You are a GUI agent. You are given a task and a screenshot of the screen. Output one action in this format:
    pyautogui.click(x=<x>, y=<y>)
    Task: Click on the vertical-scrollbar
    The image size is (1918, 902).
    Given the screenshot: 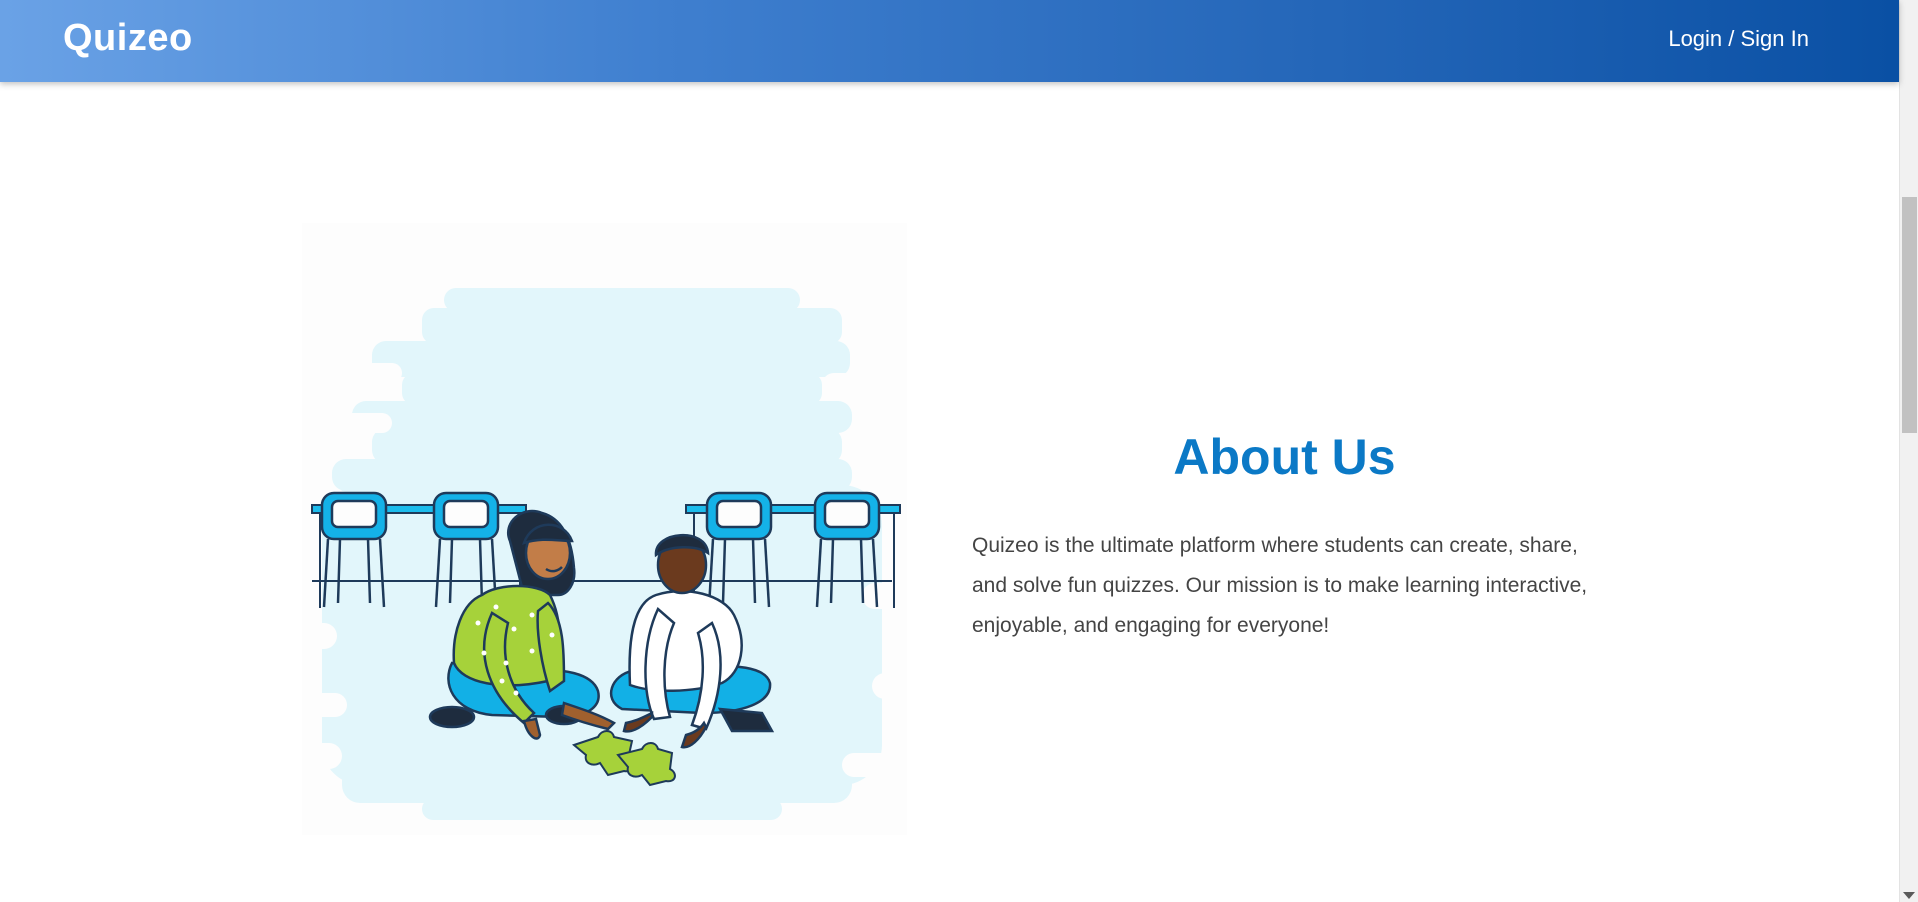 What is the action you would take?
    pyautogui.click(x=1908, y=451)
    